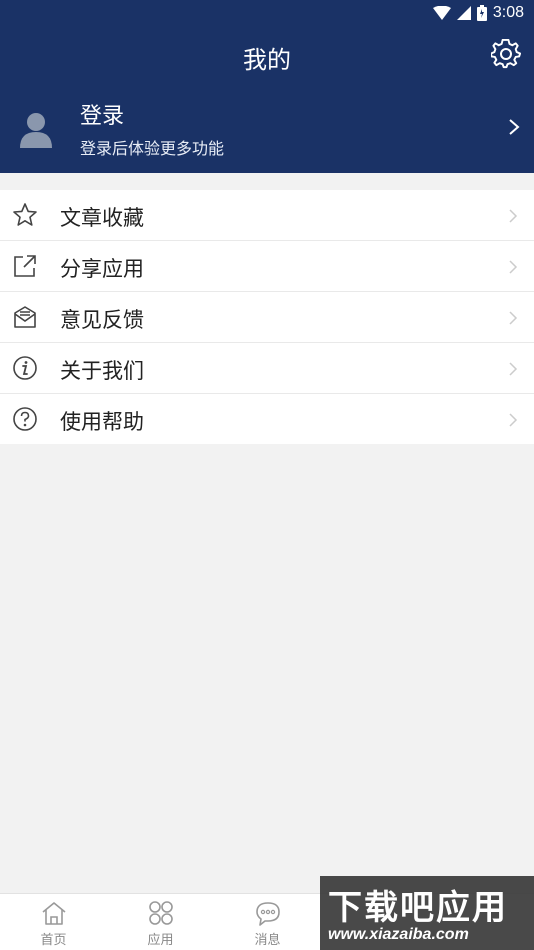 This screenshot has width=534, height=950. Describe the element at coordinates (160, 939) in the screenshot. I see `tab-label: 应用` at that location.